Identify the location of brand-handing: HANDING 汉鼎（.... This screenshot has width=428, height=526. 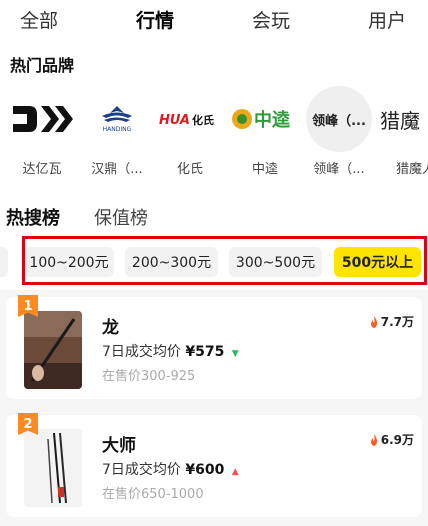
(117, 136).